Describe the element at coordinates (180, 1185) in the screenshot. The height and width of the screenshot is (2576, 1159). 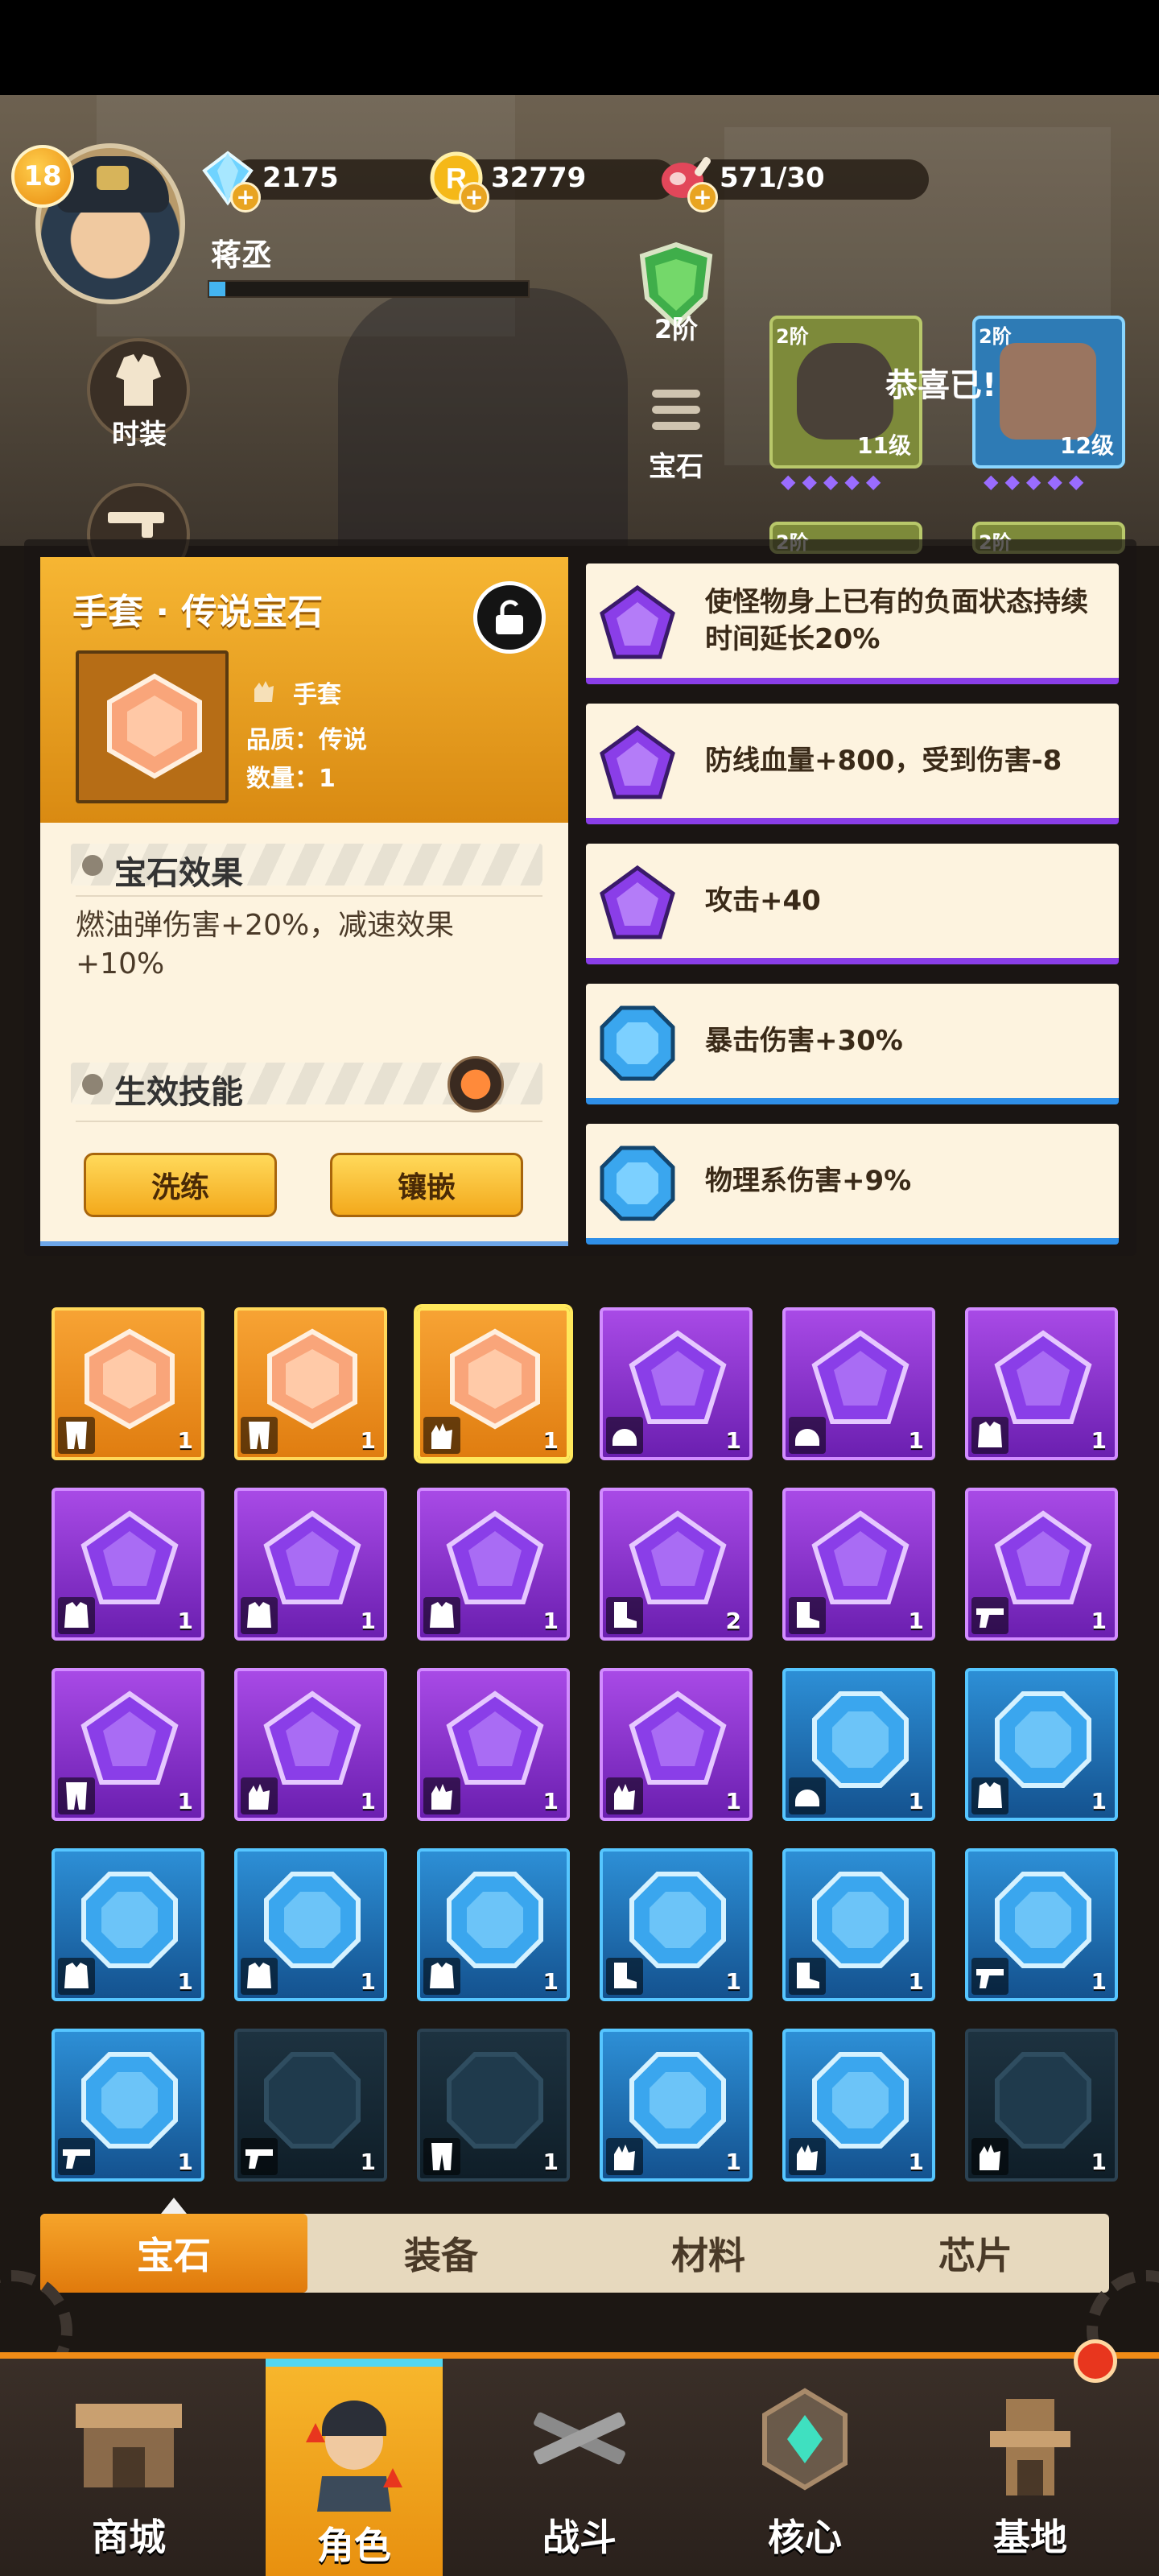
I see `refine-button: 洗练` at that location.